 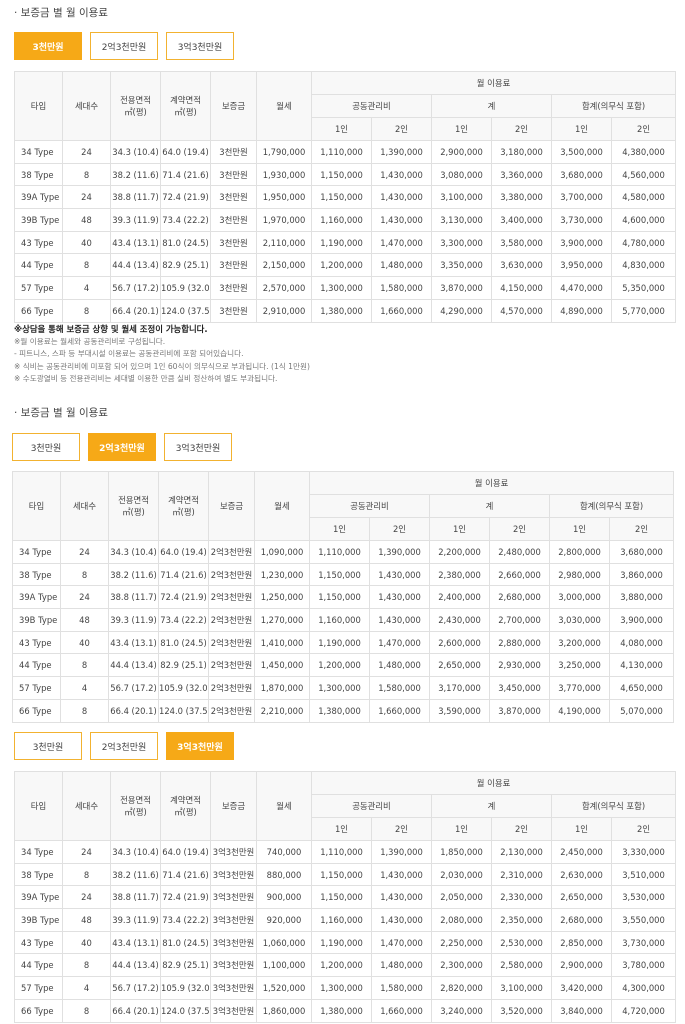 What do you see at coordinates (643, 852) in the screenshot?
I see `table-cell: 3,330,000` at bounding box center [643, 852].